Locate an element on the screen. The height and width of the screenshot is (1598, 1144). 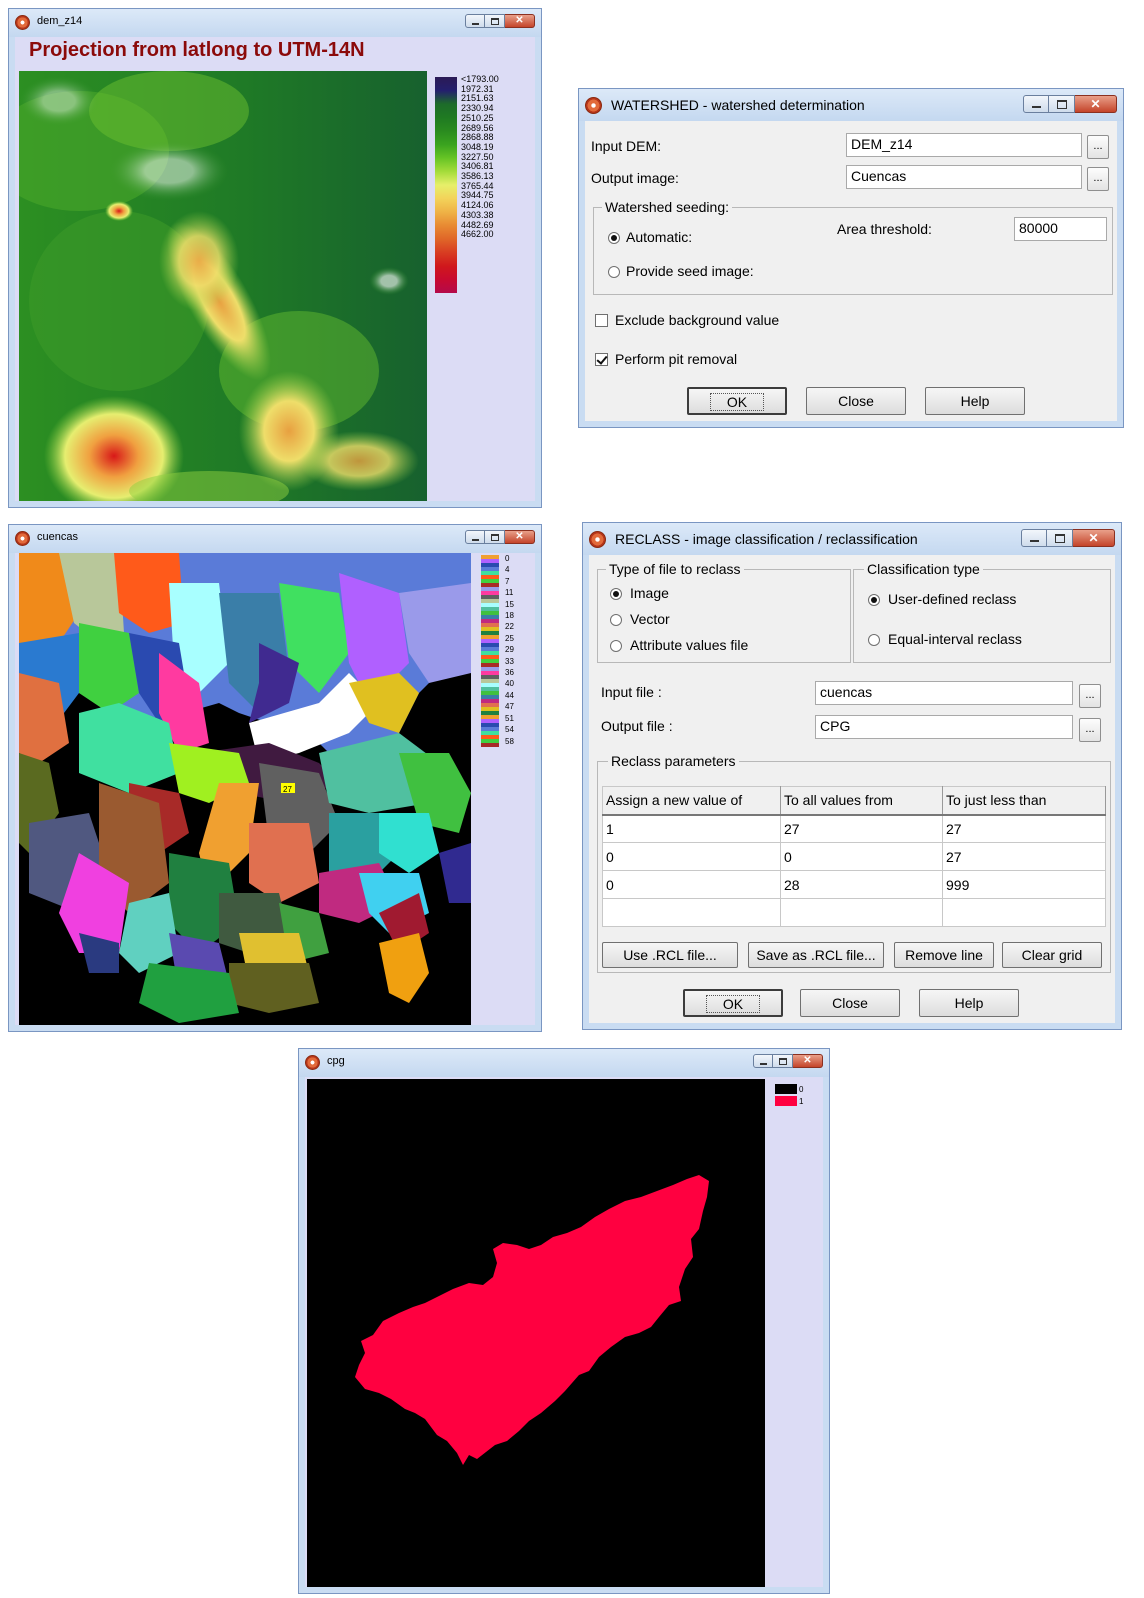
user-defined-radio is located at coordinates (874, 600).